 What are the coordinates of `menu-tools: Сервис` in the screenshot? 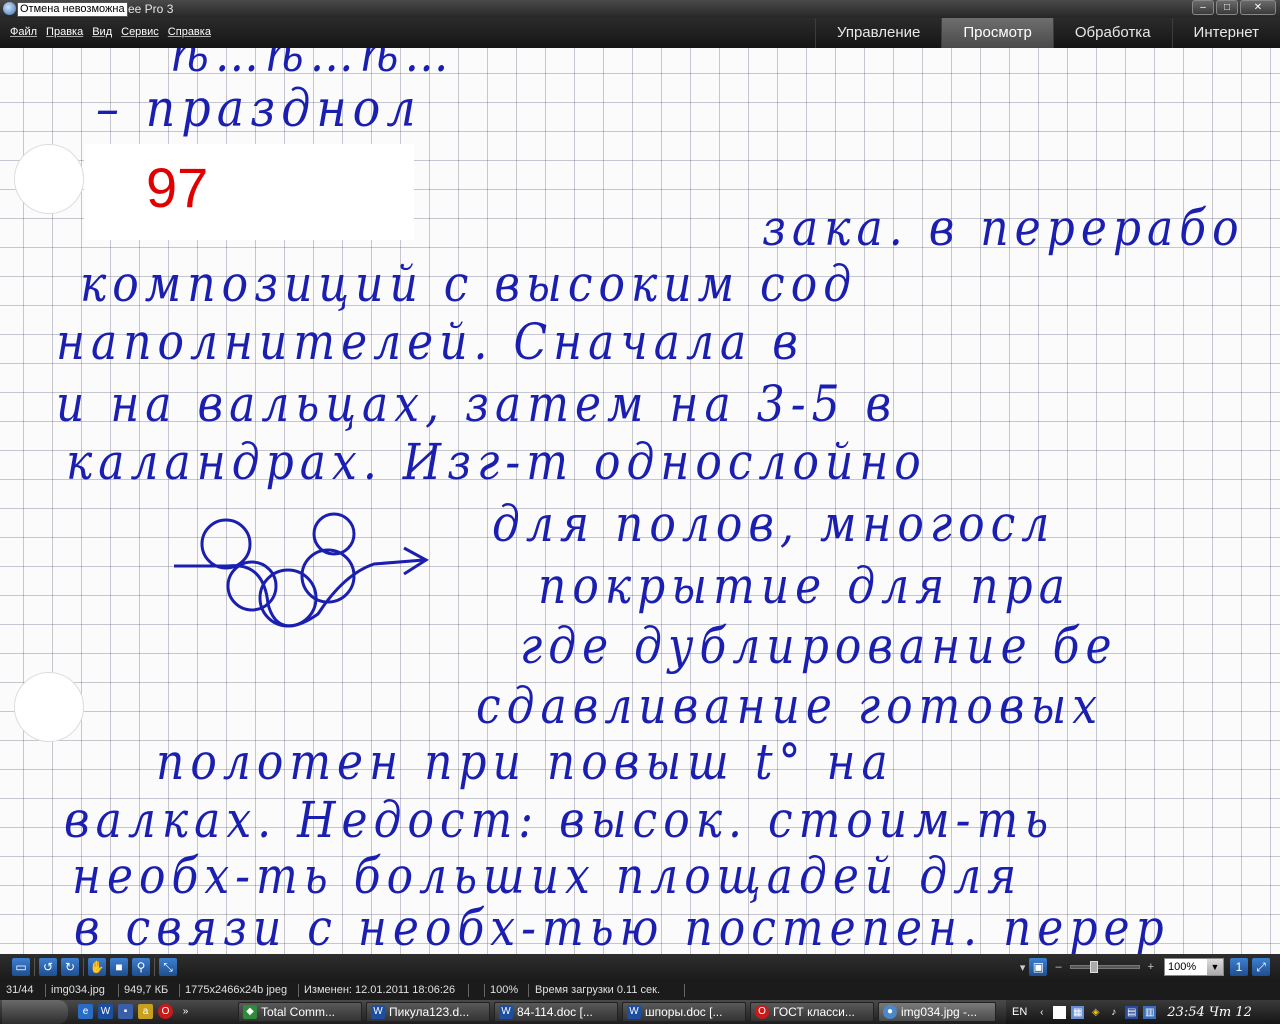 It's located at (140, 32).